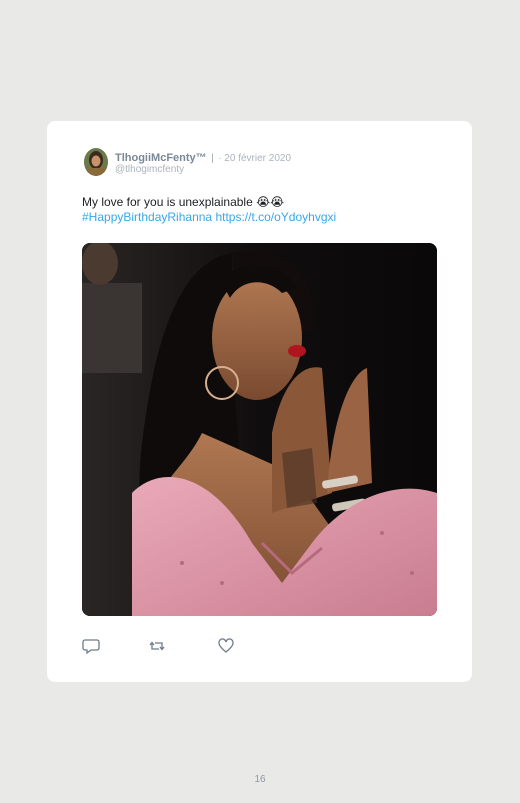 The image size is (520, 803). What do you see at coordinates (270, 202) in the screenshot?
I see `crying-emoji: 😭😭` at bounding box center [270, 202].